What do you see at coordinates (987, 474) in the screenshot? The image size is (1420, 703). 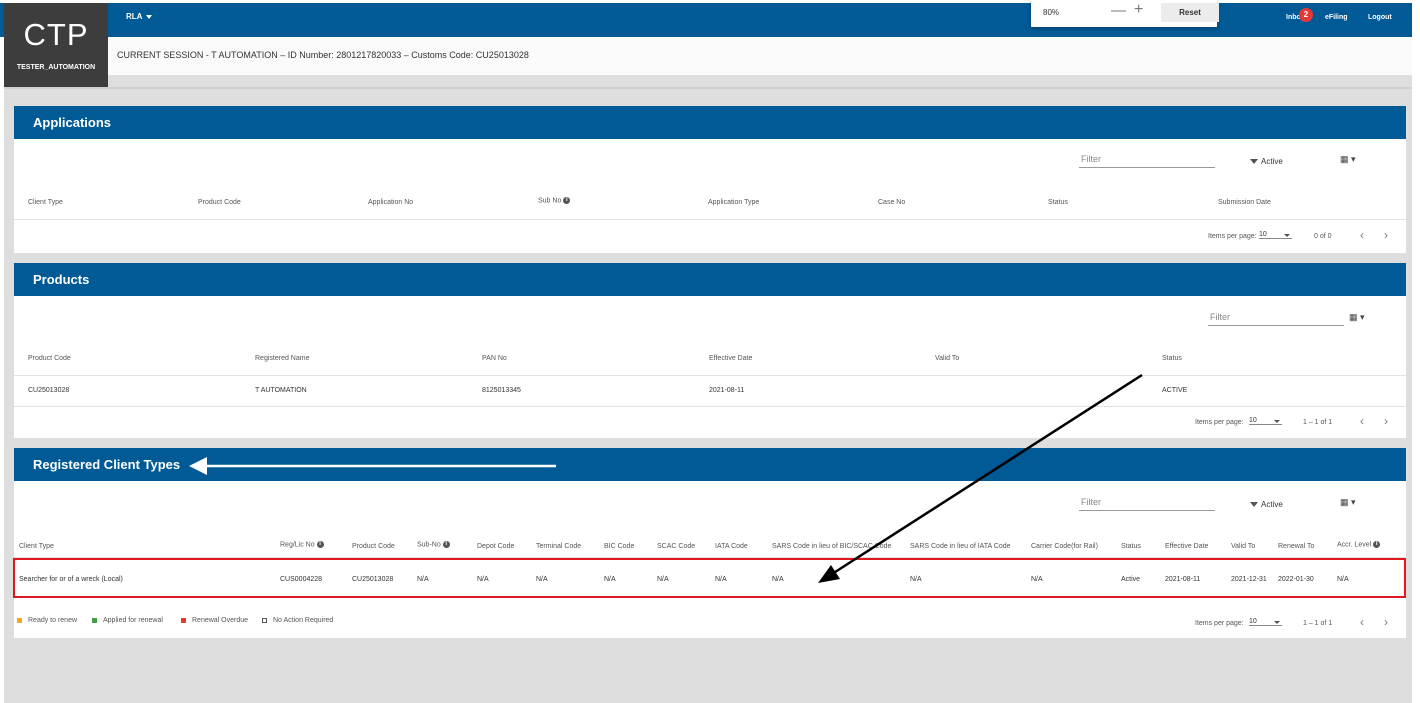 I see `black-arrow-line` at bounding box center [987, 474].